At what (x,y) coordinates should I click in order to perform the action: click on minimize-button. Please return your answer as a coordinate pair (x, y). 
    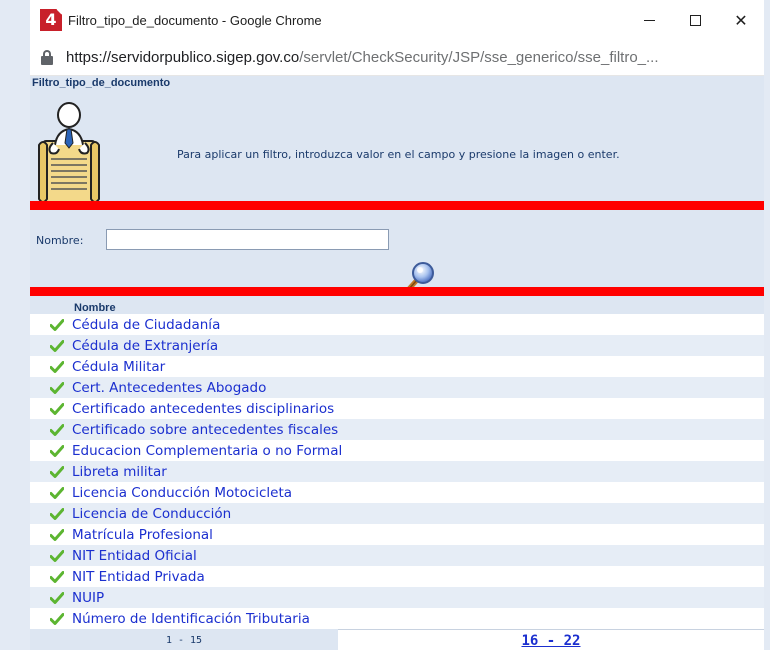
    Looking at the image, I should click on (649, 20).